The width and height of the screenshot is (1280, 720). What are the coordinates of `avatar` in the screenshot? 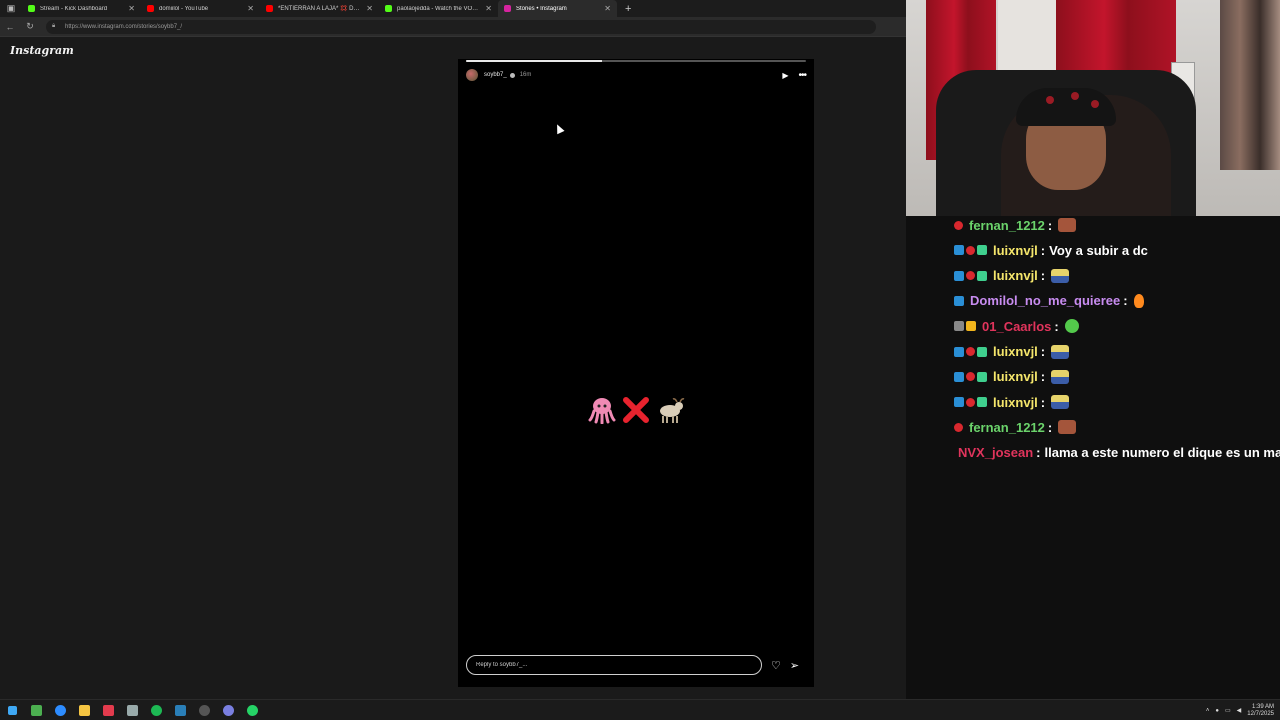 It's located at (472, 75).